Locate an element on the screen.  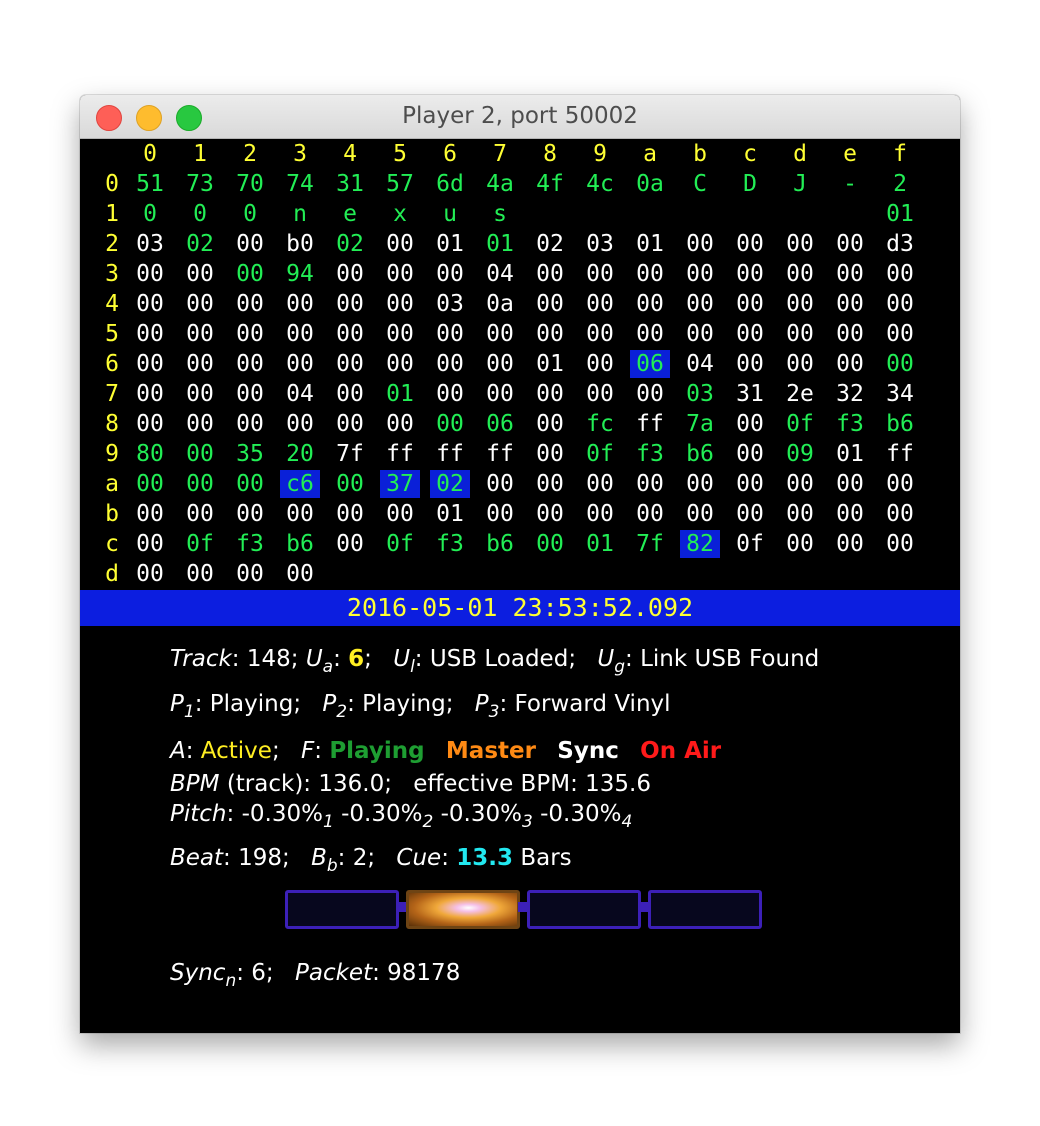
hex-byte-cell: 0 is located at coordinates (250, 214).